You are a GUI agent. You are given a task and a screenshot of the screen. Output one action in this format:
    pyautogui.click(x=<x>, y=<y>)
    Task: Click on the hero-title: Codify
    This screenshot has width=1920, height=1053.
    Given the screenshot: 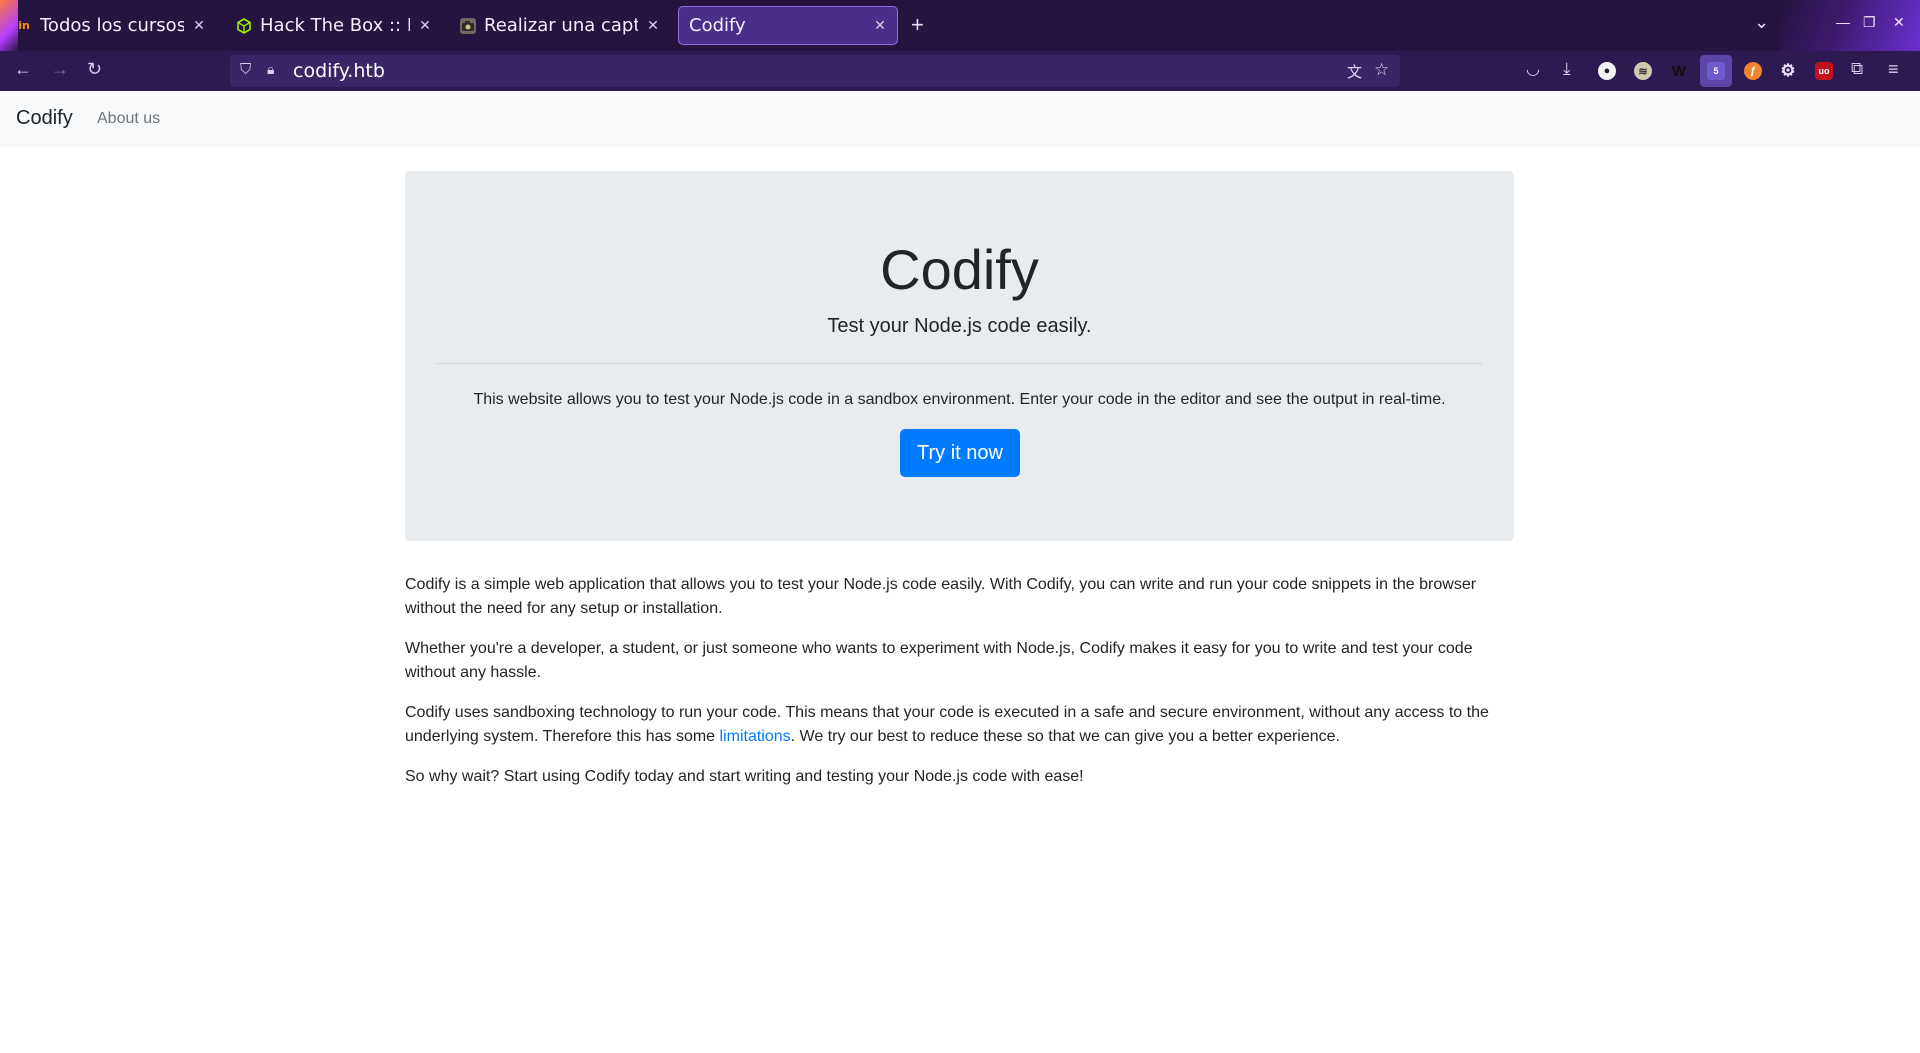 What is the action you would take?
    pyautogui.click(x=959, y=269)
    